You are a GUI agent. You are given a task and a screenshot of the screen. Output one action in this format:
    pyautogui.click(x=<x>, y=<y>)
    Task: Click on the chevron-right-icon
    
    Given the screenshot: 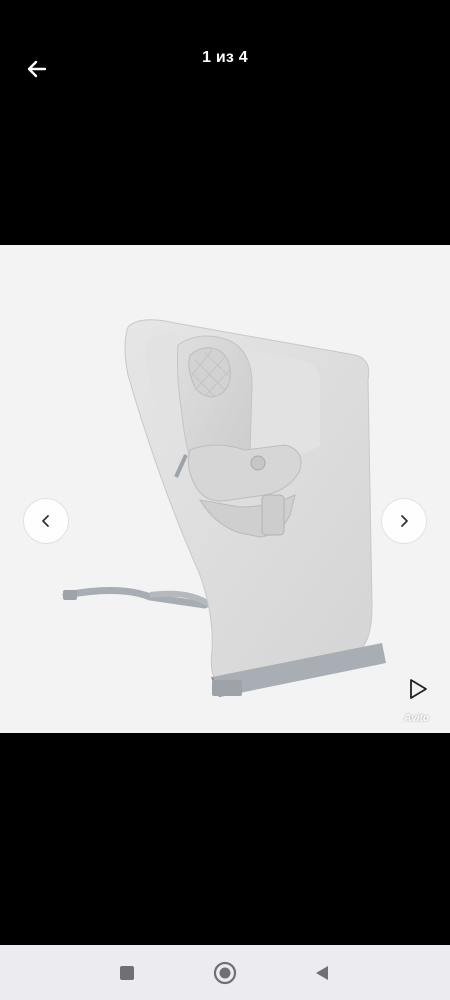 What is the action you would take?
    pyautogui.click(x=404, y=521)
    